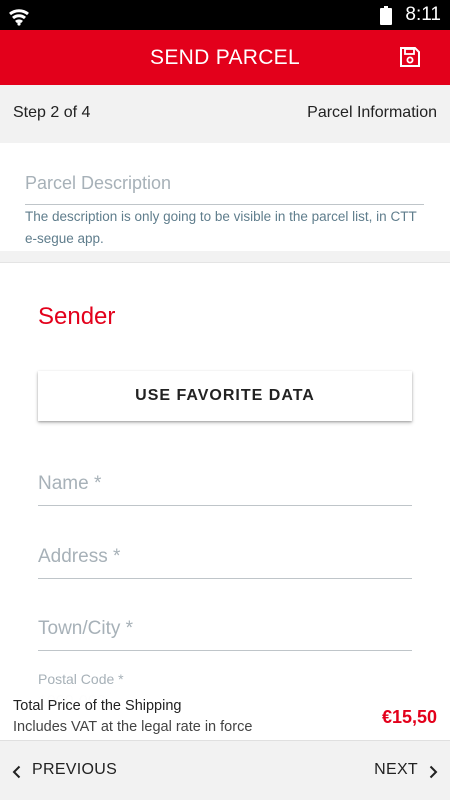 This screenshot has height=800, width=450. I want to click on page-title: SEND PARCEL, so click(225, 57).